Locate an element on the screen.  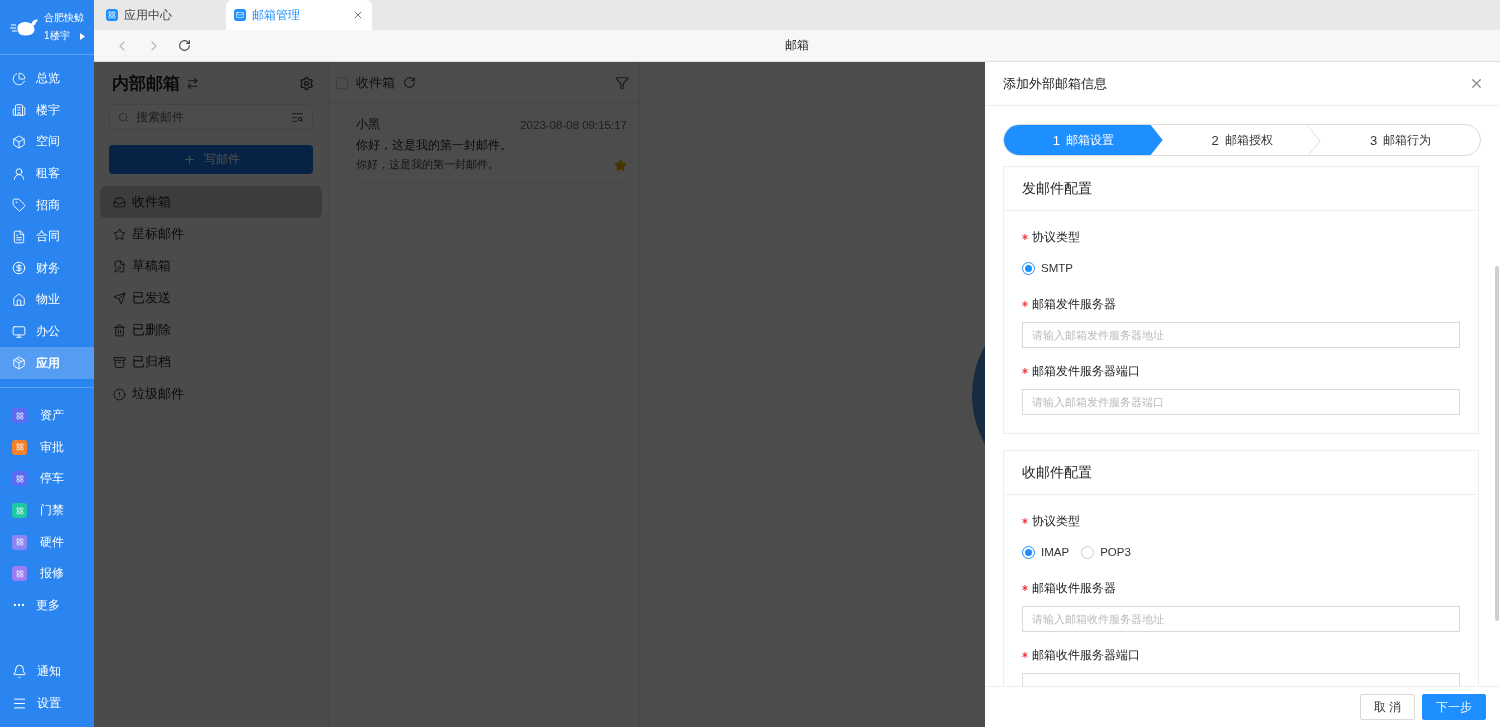
browser-tab: 邮箱管理 is located at coordinates (299, 15).